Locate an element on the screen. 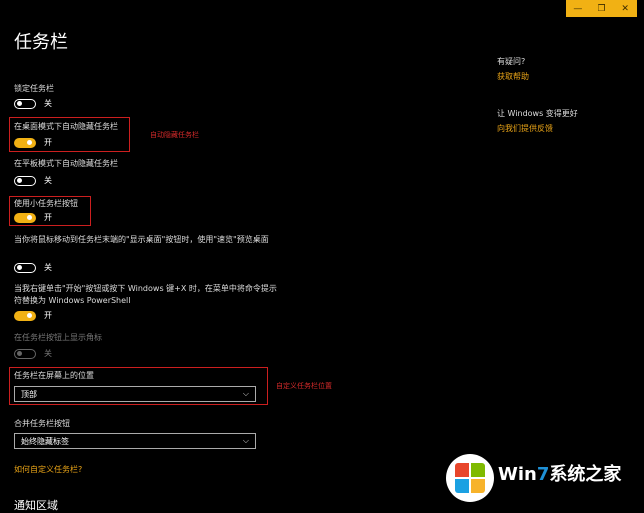  auto-hide-desktop-toggle-row: 开 is located at coordinates (33, 142).